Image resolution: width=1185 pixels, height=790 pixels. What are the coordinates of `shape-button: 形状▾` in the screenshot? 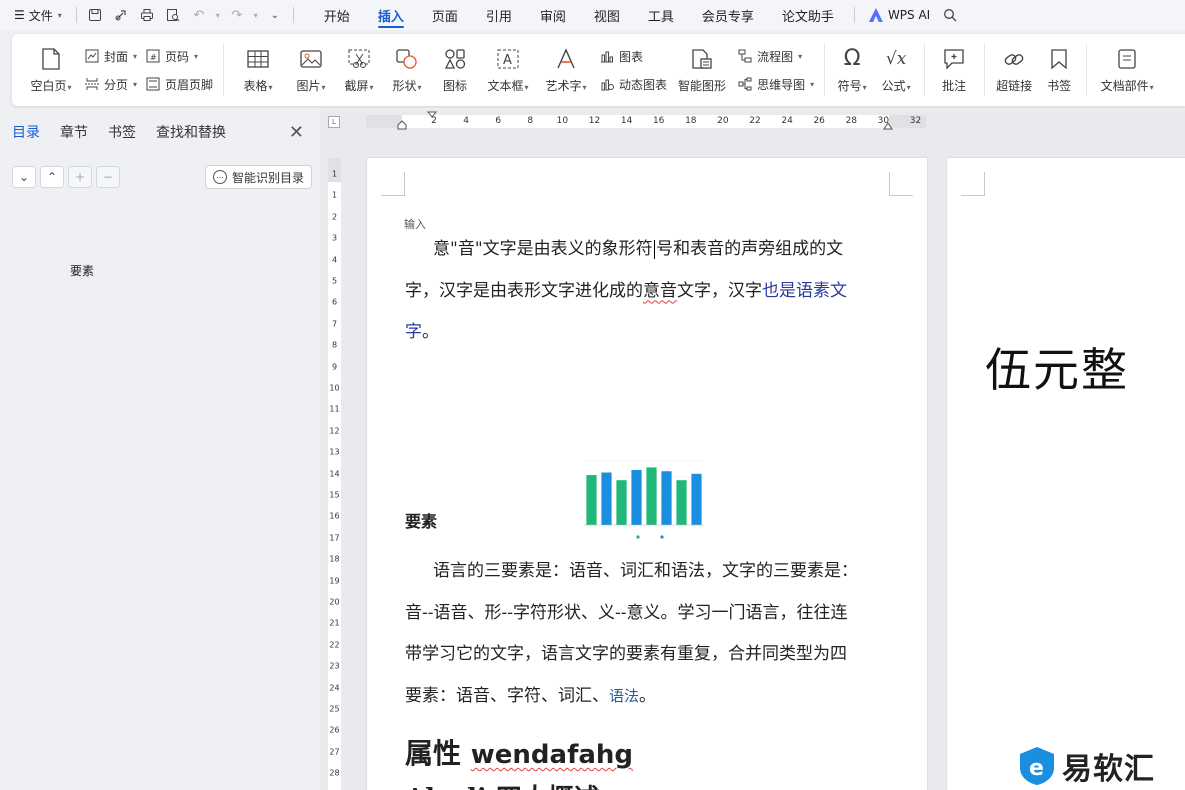 It's located at (407, 70).